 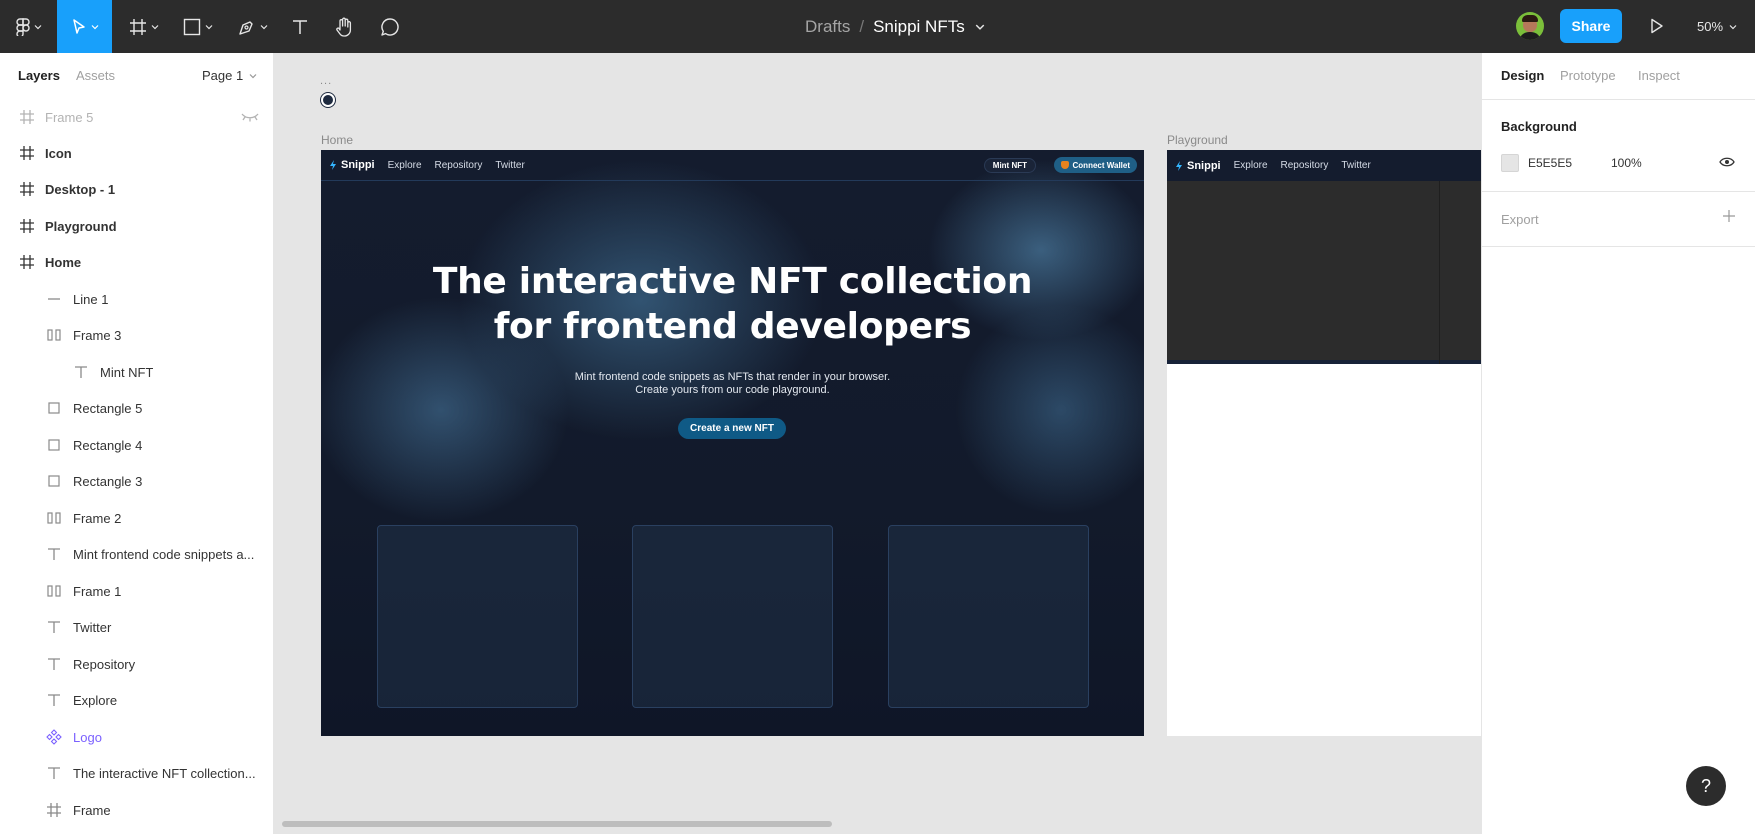 I want to click on top-toolbar: Drafts / Snippi NFTs Share 50%, so click(x=877, y=26).